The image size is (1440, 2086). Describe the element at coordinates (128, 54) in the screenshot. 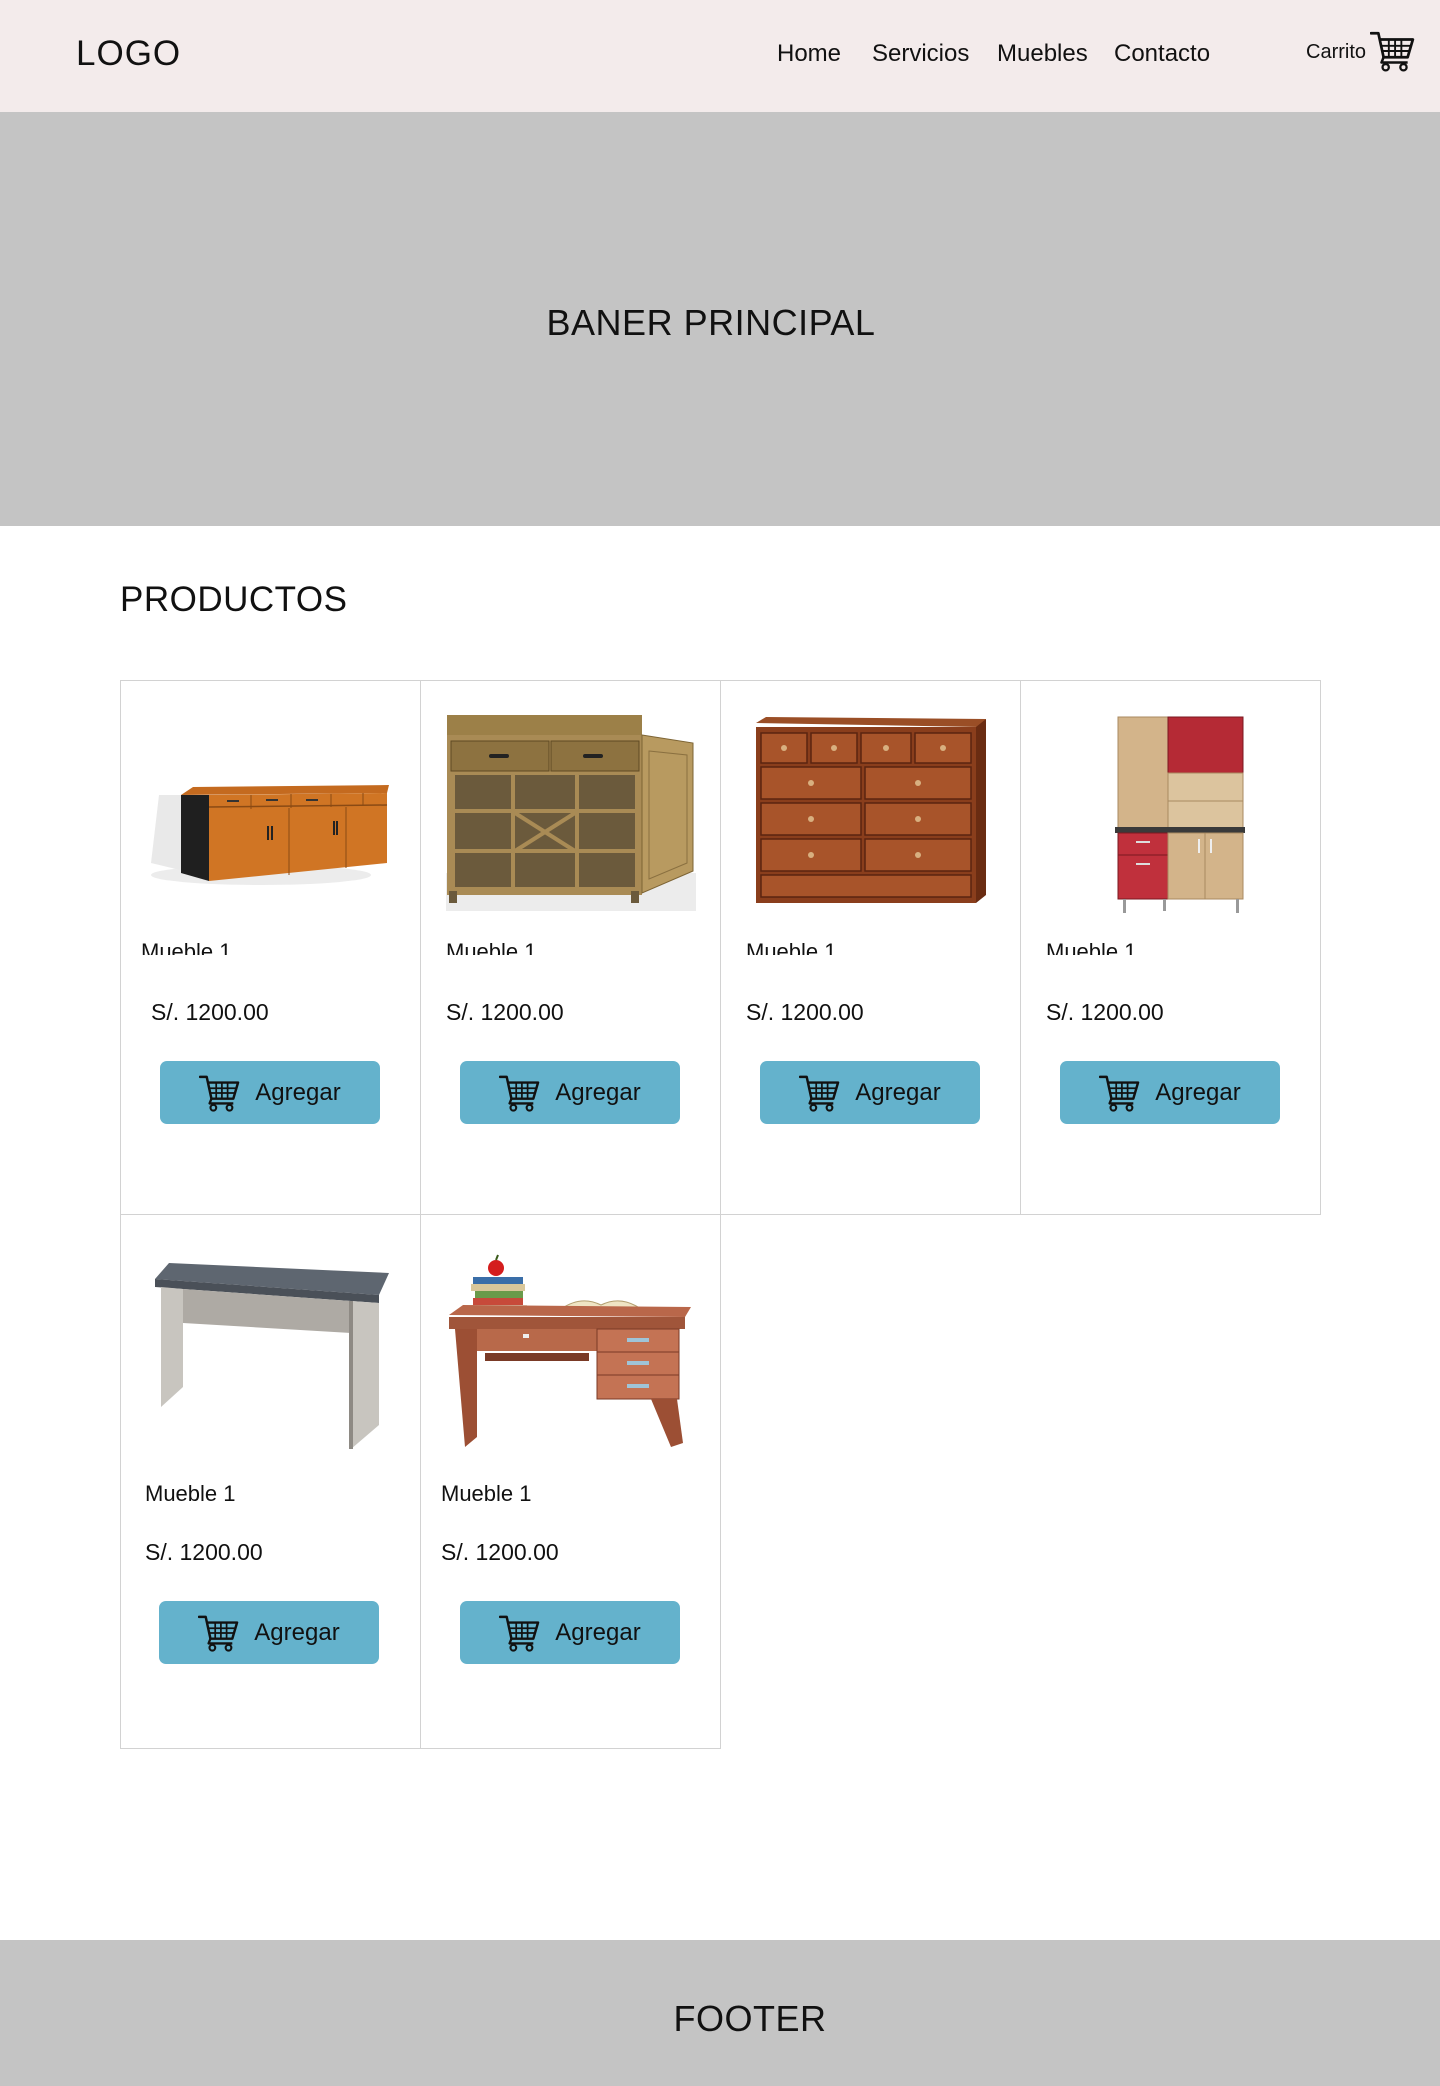

I see `site-logo: LOGO` at that location.